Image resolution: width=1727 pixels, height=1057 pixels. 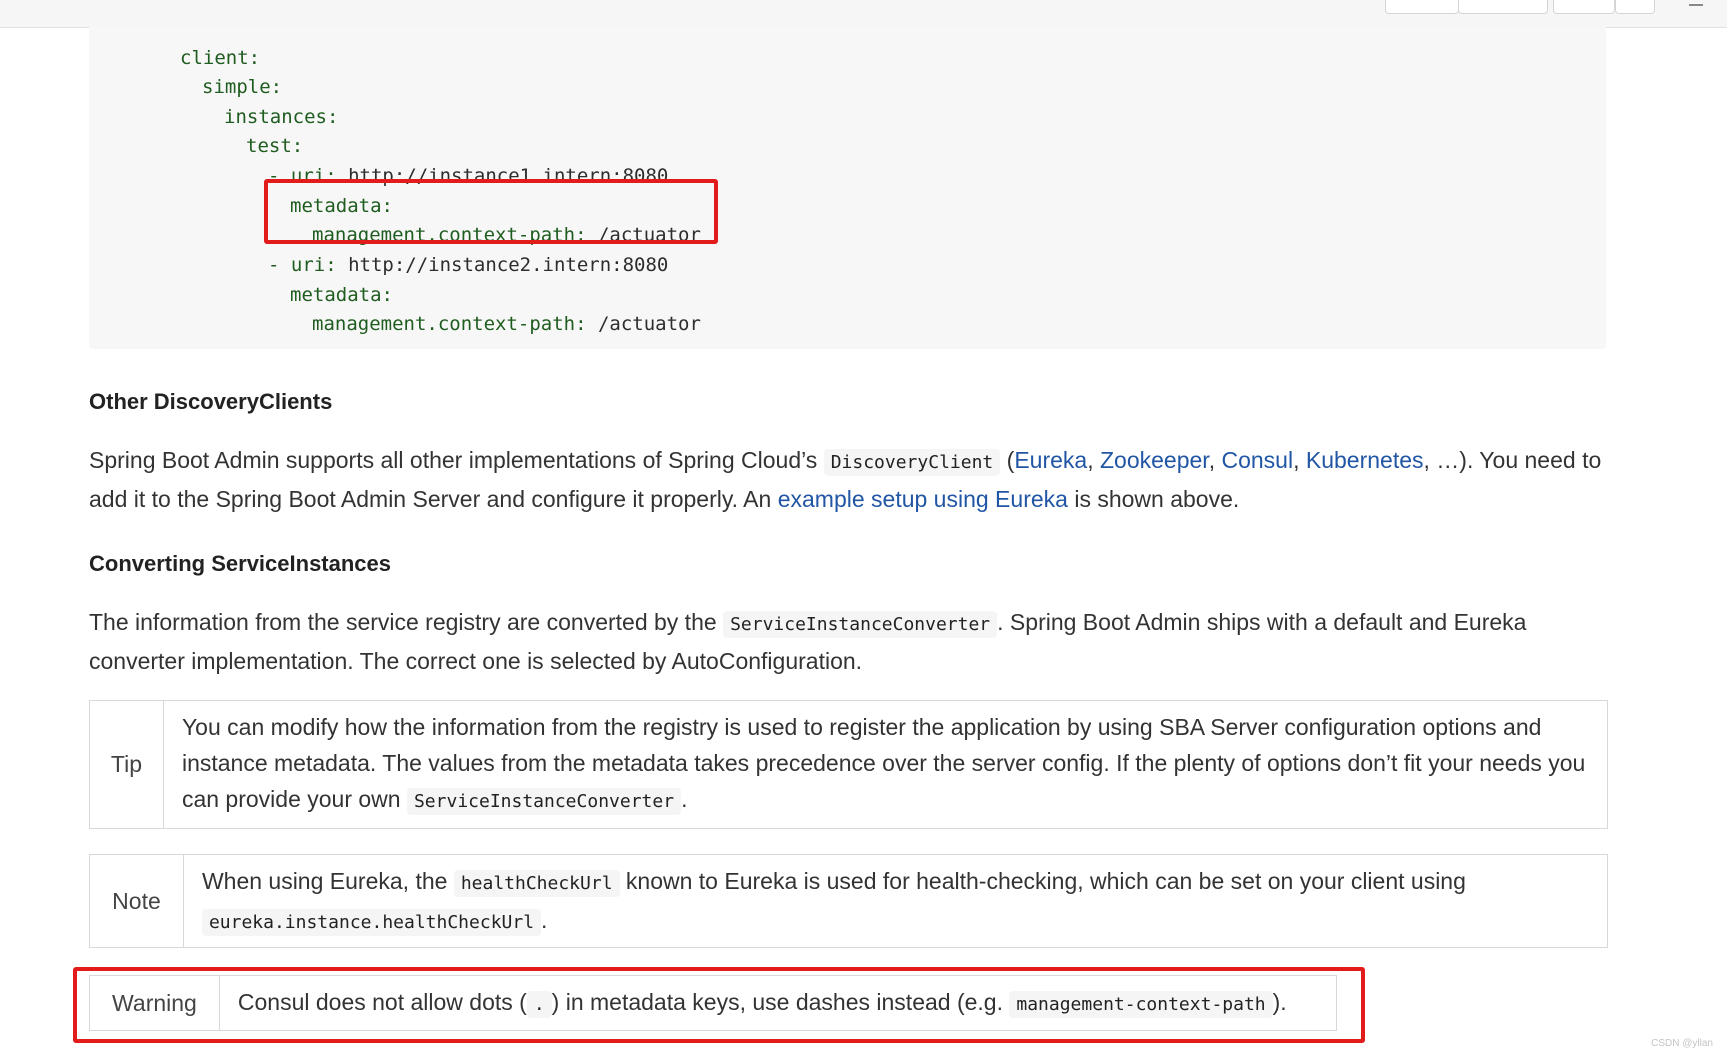 What do you see at coordinates (211, 401) in the screenshot?
I see `heading-other-discoveryclients: Other DiscoveryClients` at bounding box center [211, 401].